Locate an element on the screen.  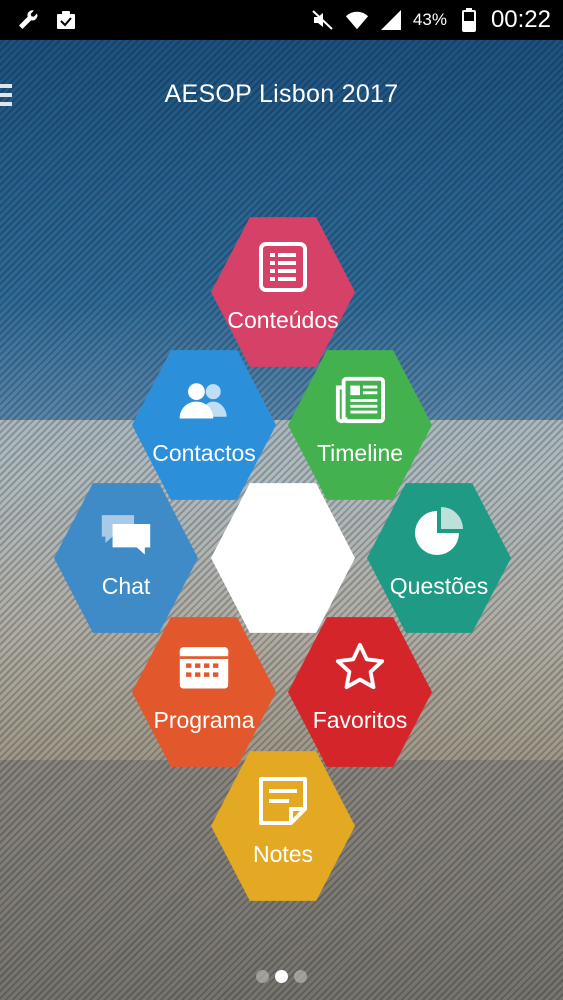
list-document-icon is located at coordinates (283, 267).